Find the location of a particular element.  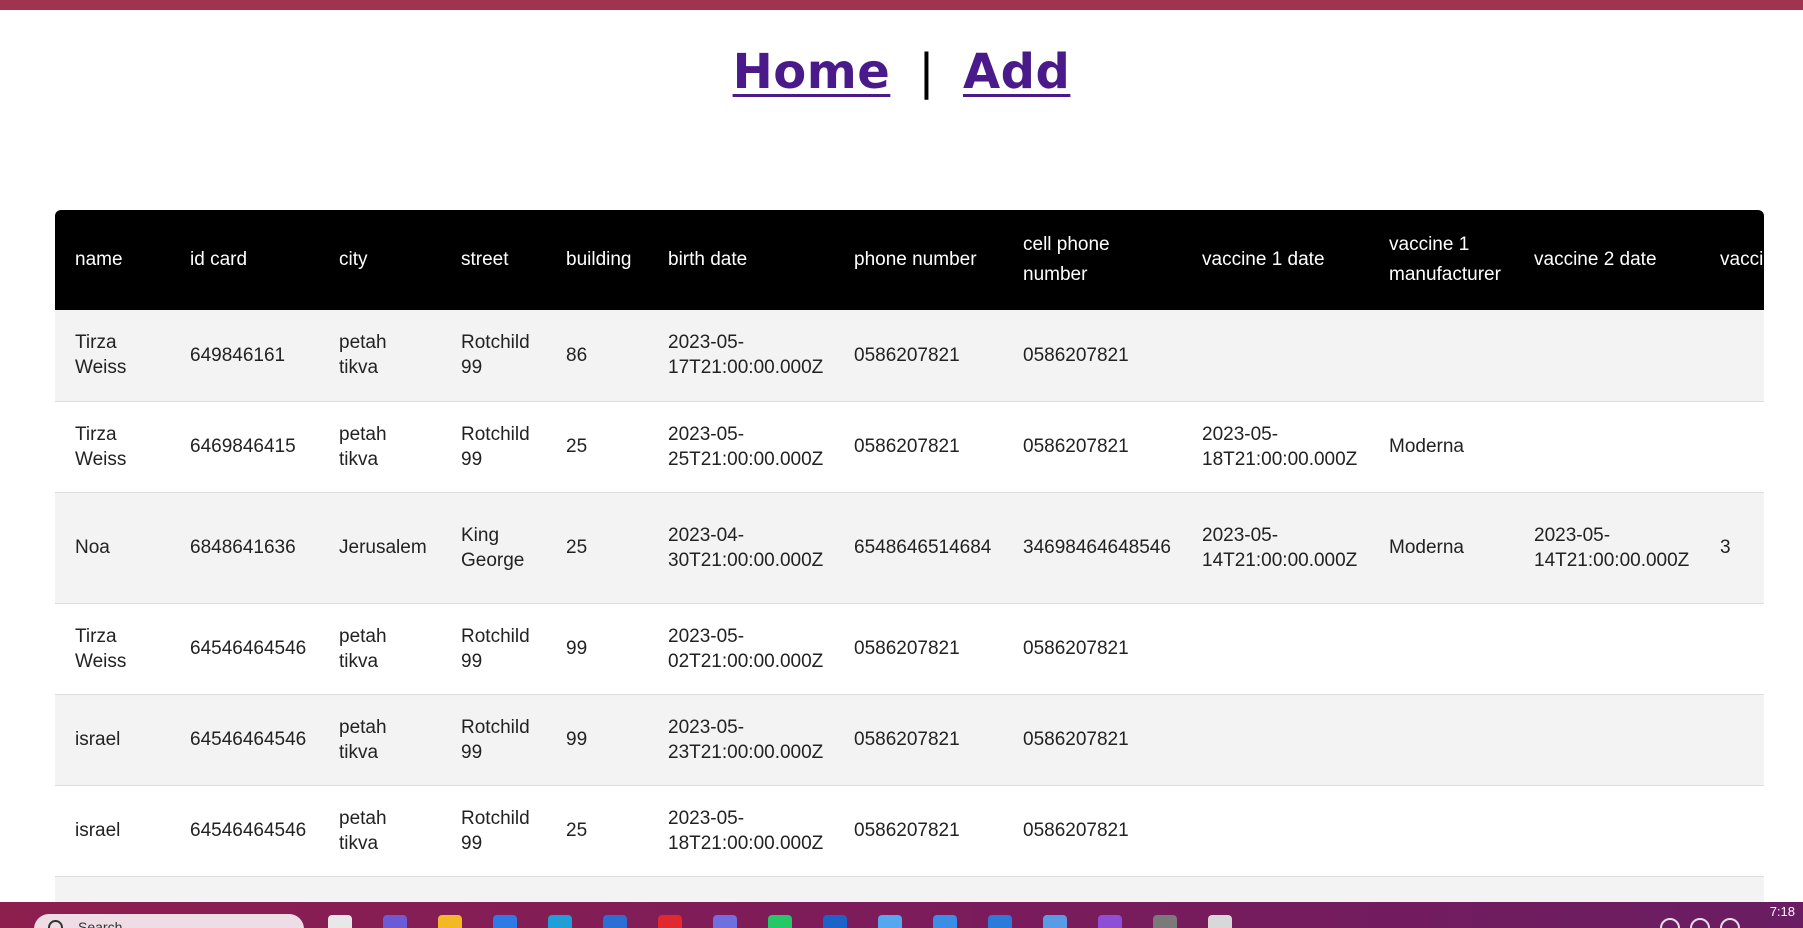

home-link: Home is located at coordinates (812, 72).